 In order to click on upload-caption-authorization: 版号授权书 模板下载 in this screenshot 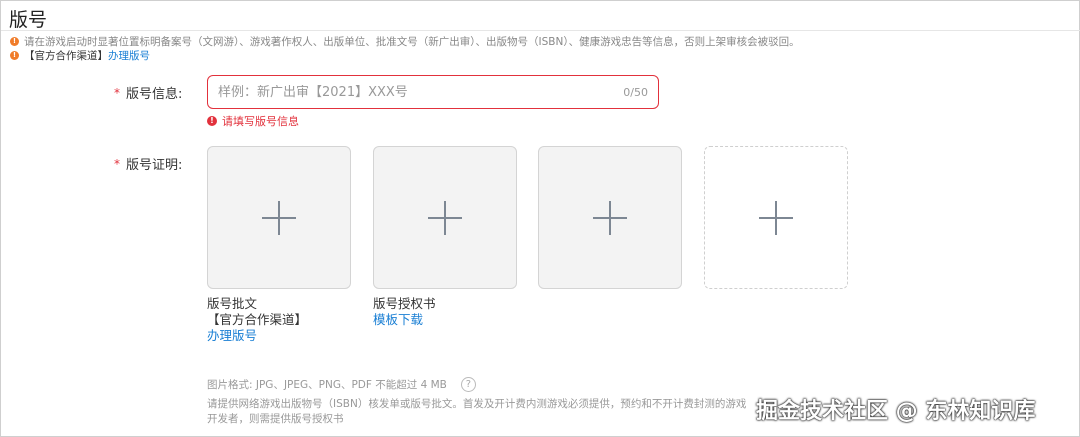, I will do `click(404, 312)`.